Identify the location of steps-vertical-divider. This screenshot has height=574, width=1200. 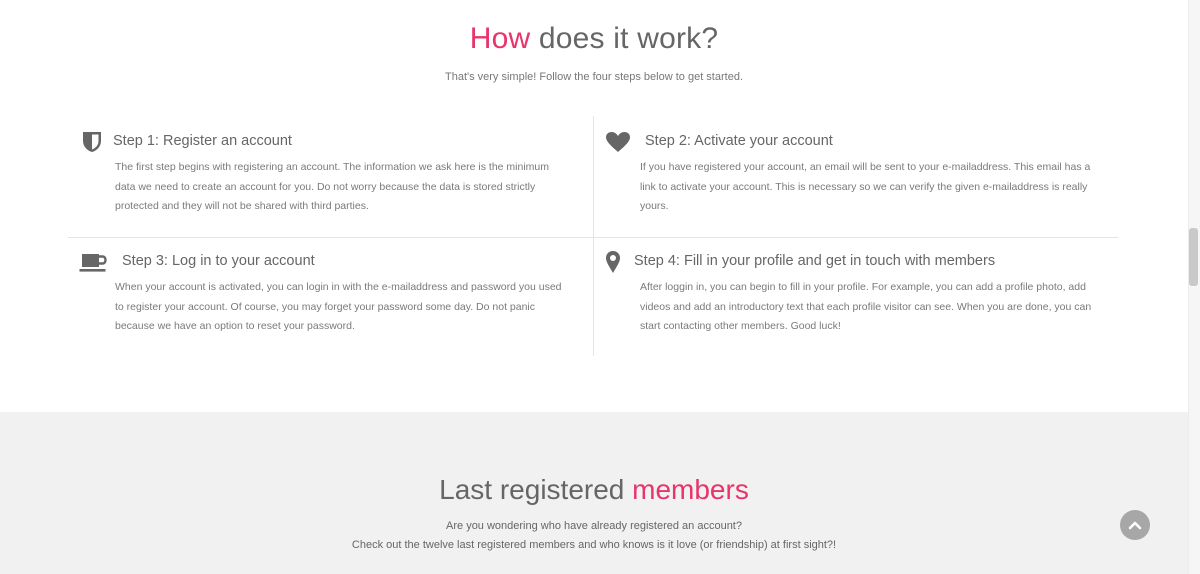
(593, 236).